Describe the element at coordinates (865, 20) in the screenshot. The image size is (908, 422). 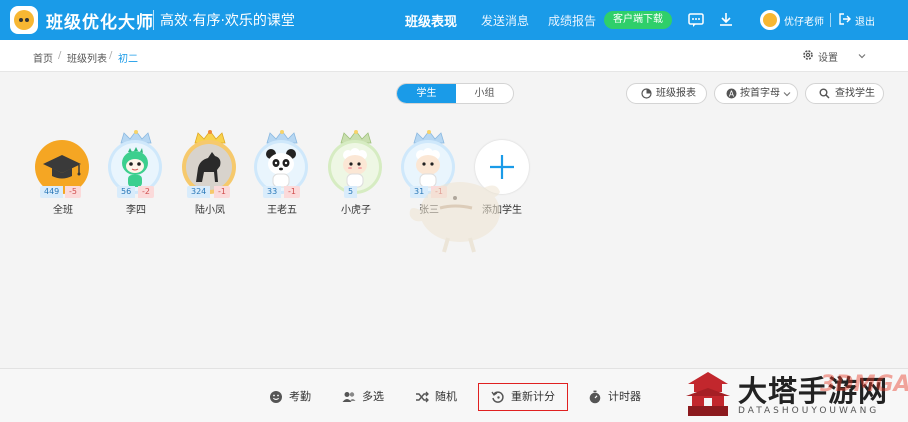
I see `logout-link: 退出` at that location.